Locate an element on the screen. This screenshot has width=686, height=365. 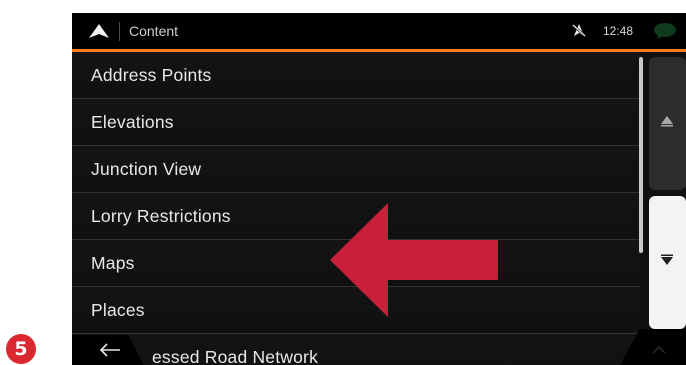
step-number-badge: 5 is located at coordinates (21, 349).